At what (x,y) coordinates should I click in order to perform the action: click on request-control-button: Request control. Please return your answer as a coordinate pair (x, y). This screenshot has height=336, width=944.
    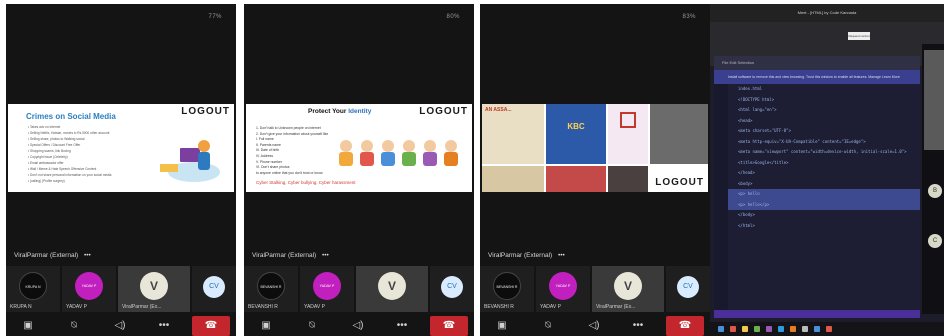
    Looking at the image, I should click on (859, 36).